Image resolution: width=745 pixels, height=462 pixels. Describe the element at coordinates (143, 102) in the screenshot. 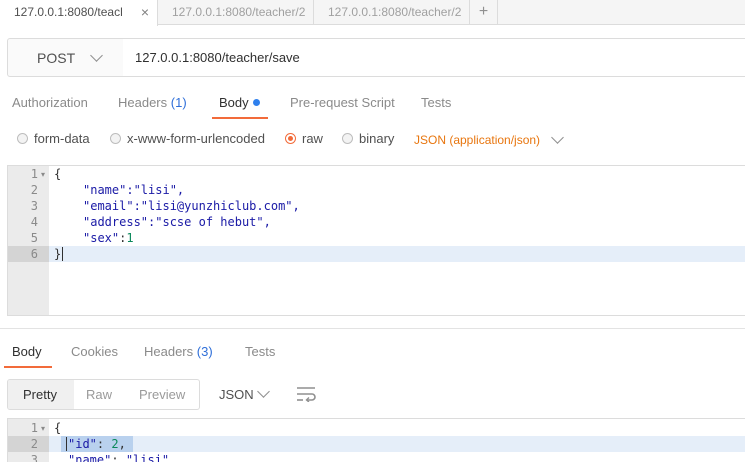

I see `tab-headers-label: Headers` at that location.